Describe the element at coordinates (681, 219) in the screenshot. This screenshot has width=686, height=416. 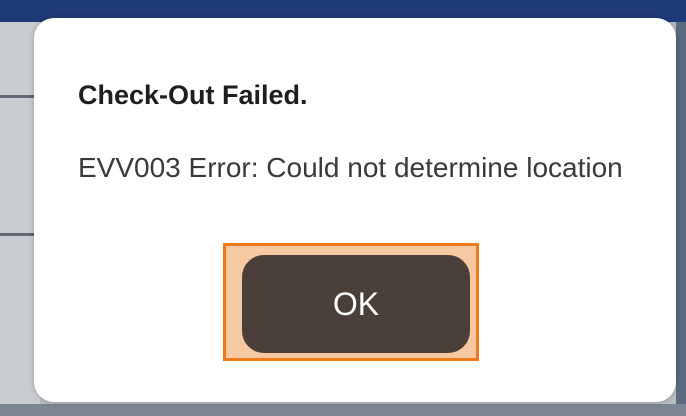
I see `backdrop-right-strip` at that location.